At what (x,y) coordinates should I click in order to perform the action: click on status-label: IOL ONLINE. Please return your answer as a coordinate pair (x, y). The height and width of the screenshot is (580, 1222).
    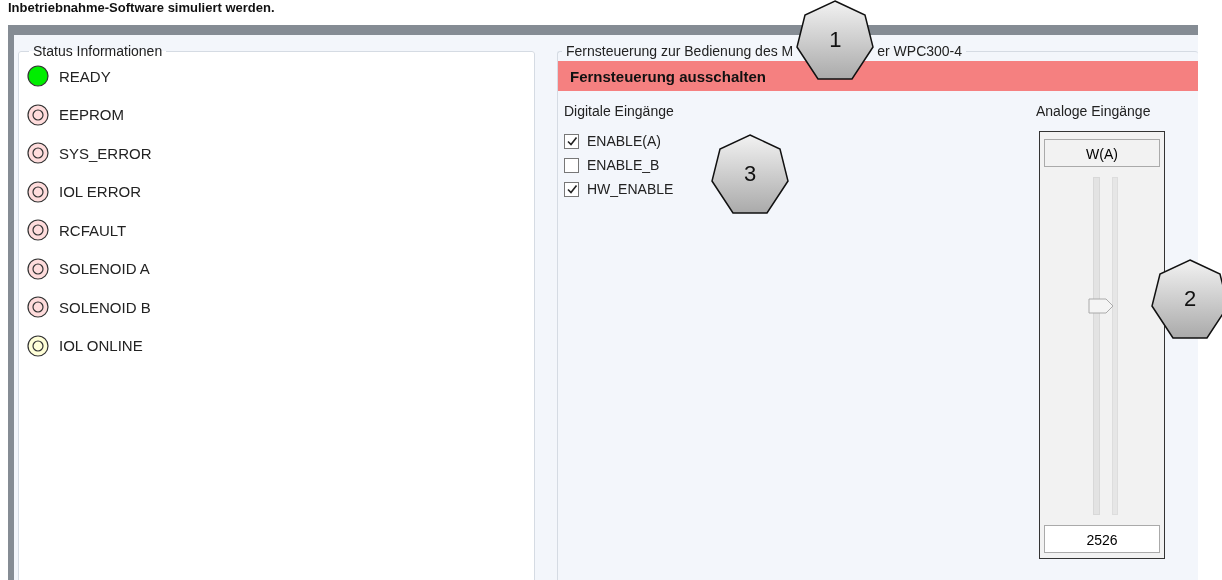
    Looking at the image, I should click on (101, 346).